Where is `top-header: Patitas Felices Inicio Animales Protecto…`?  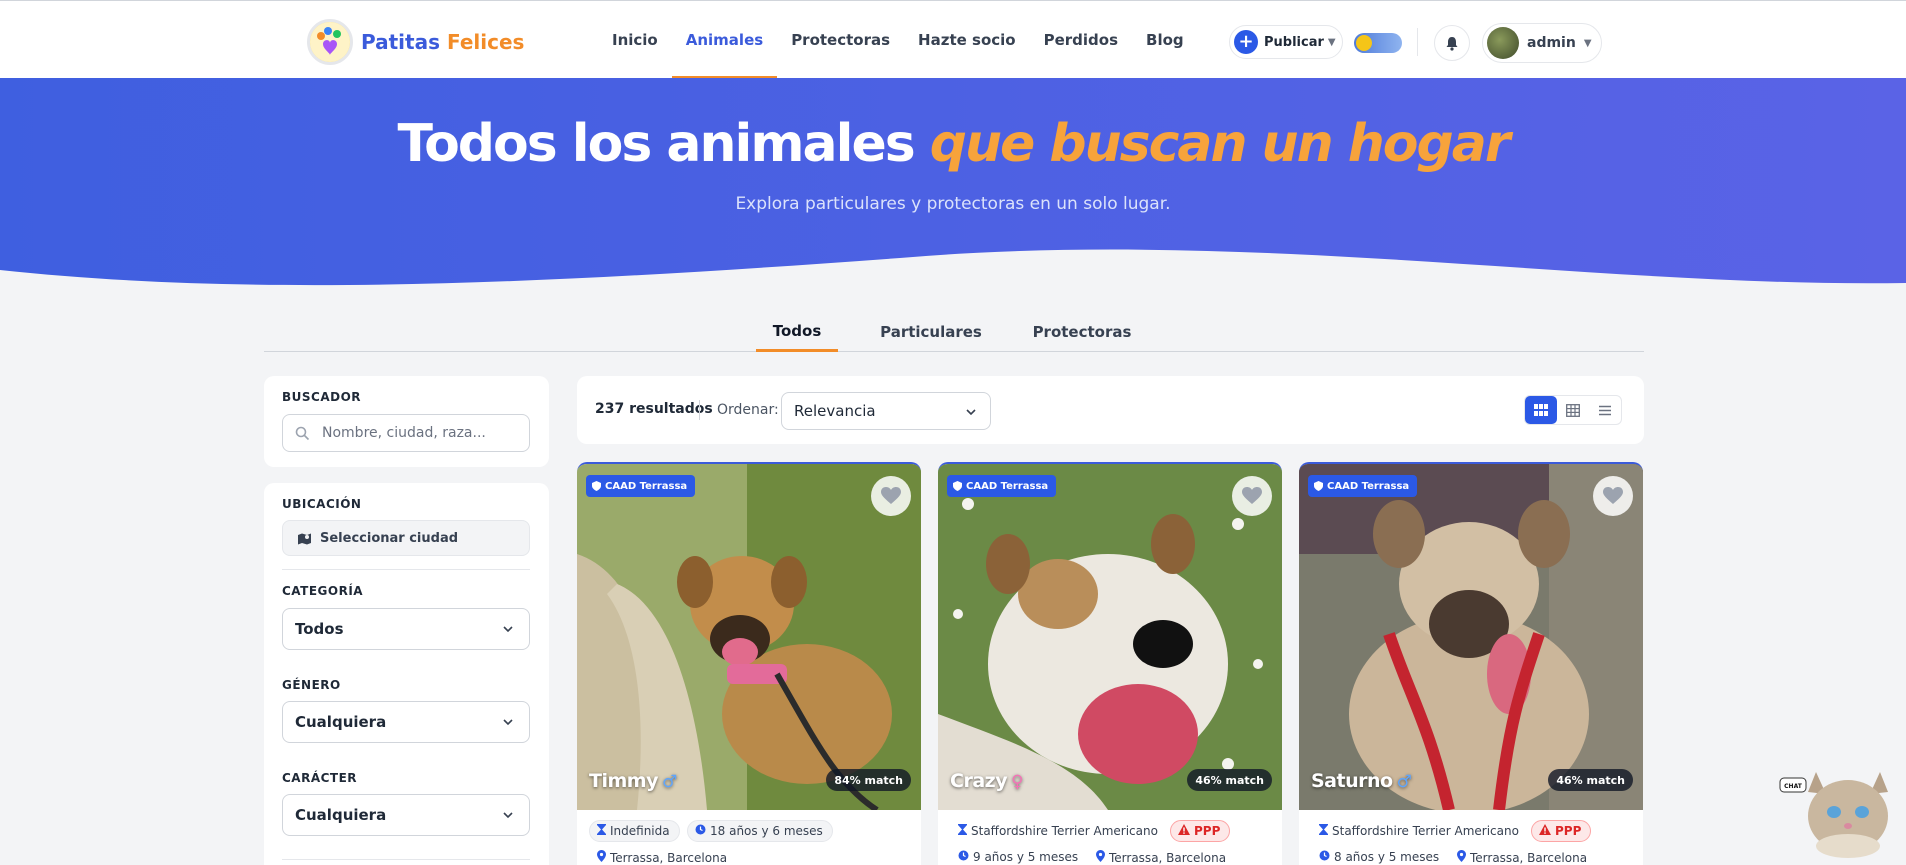 top-header: Patitas Felices Inicio Animales Protecto… is located at coordinates (953, 39).